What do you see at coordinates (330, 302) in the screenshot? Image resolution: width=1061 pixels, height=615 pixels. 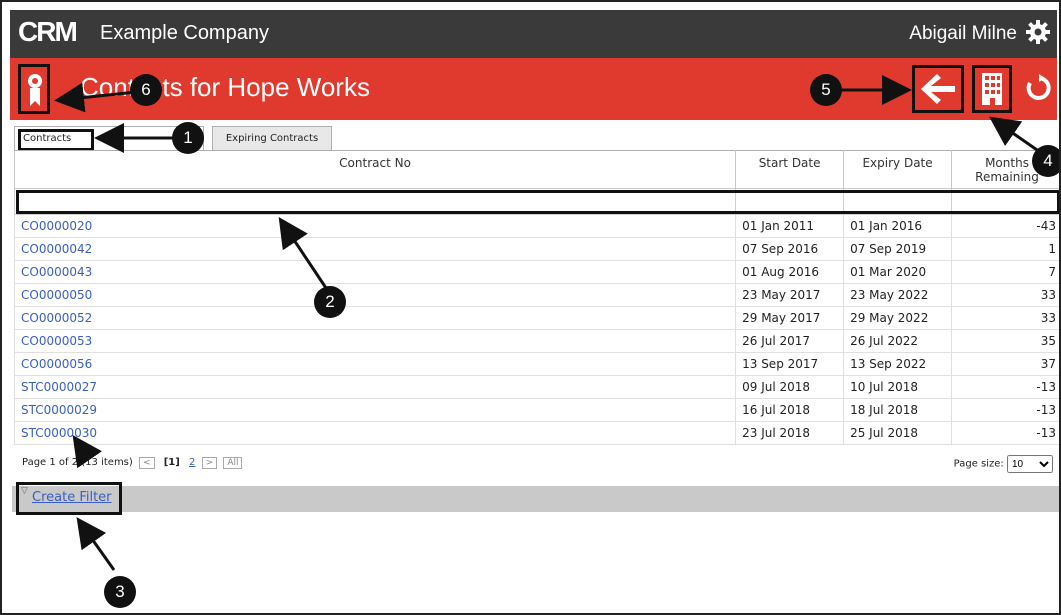 I see `annotation-badge-2: 2` at bounding box center [330, 302].